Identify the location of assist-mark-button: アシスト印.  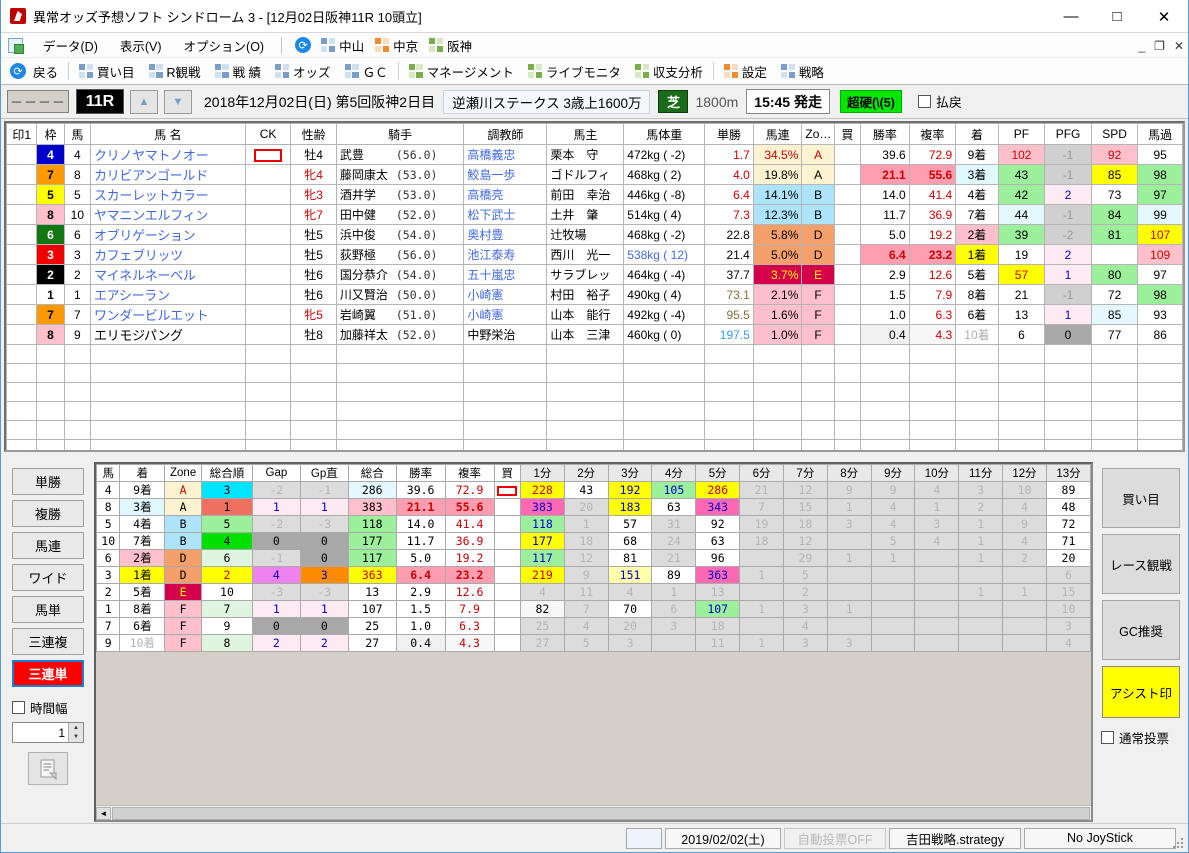
(1141, 692).